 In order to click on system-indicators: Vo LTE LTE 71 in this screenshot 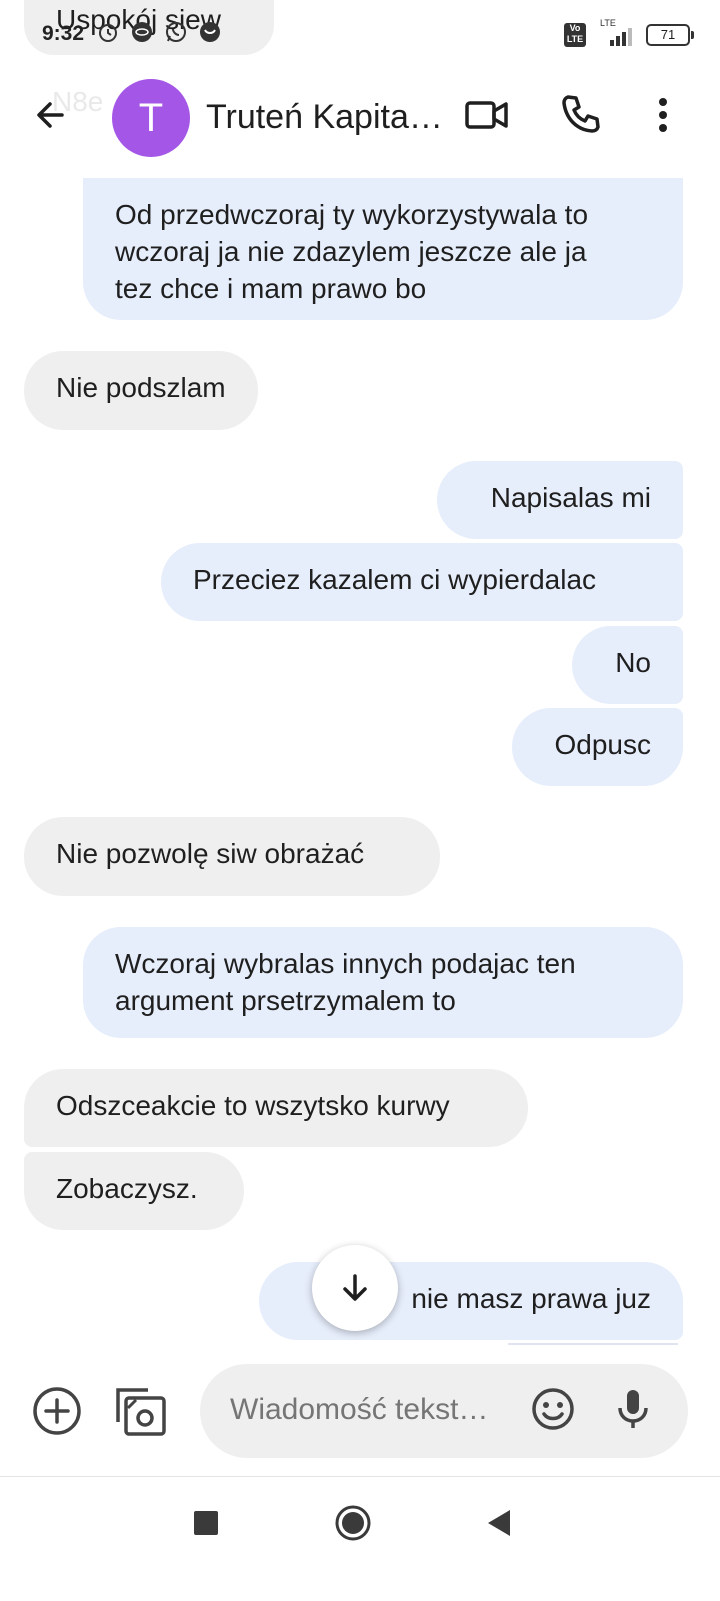, I will do `click(629, 33)`.